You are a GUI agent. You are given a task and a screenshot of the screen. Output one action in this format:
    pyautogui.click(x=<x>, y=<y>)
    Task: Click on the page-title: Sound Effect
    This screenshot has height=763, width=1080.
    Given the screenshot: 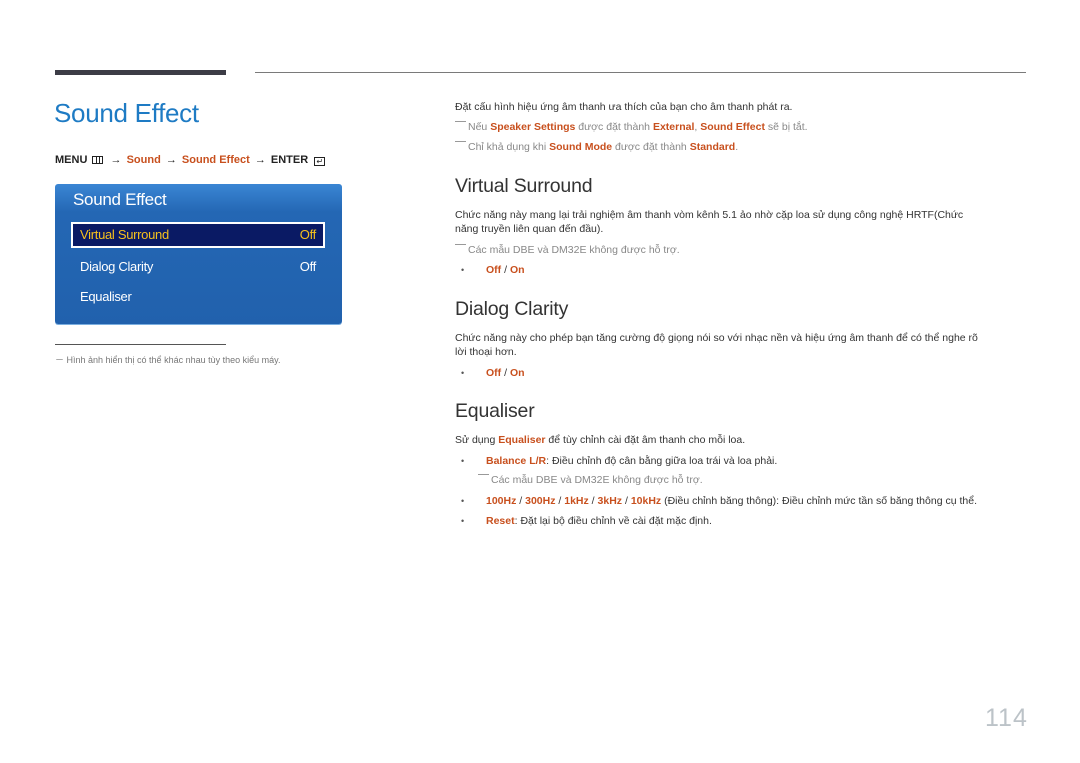 What is the action you would take?
    pyautogui.click(x=126, y=113)
    